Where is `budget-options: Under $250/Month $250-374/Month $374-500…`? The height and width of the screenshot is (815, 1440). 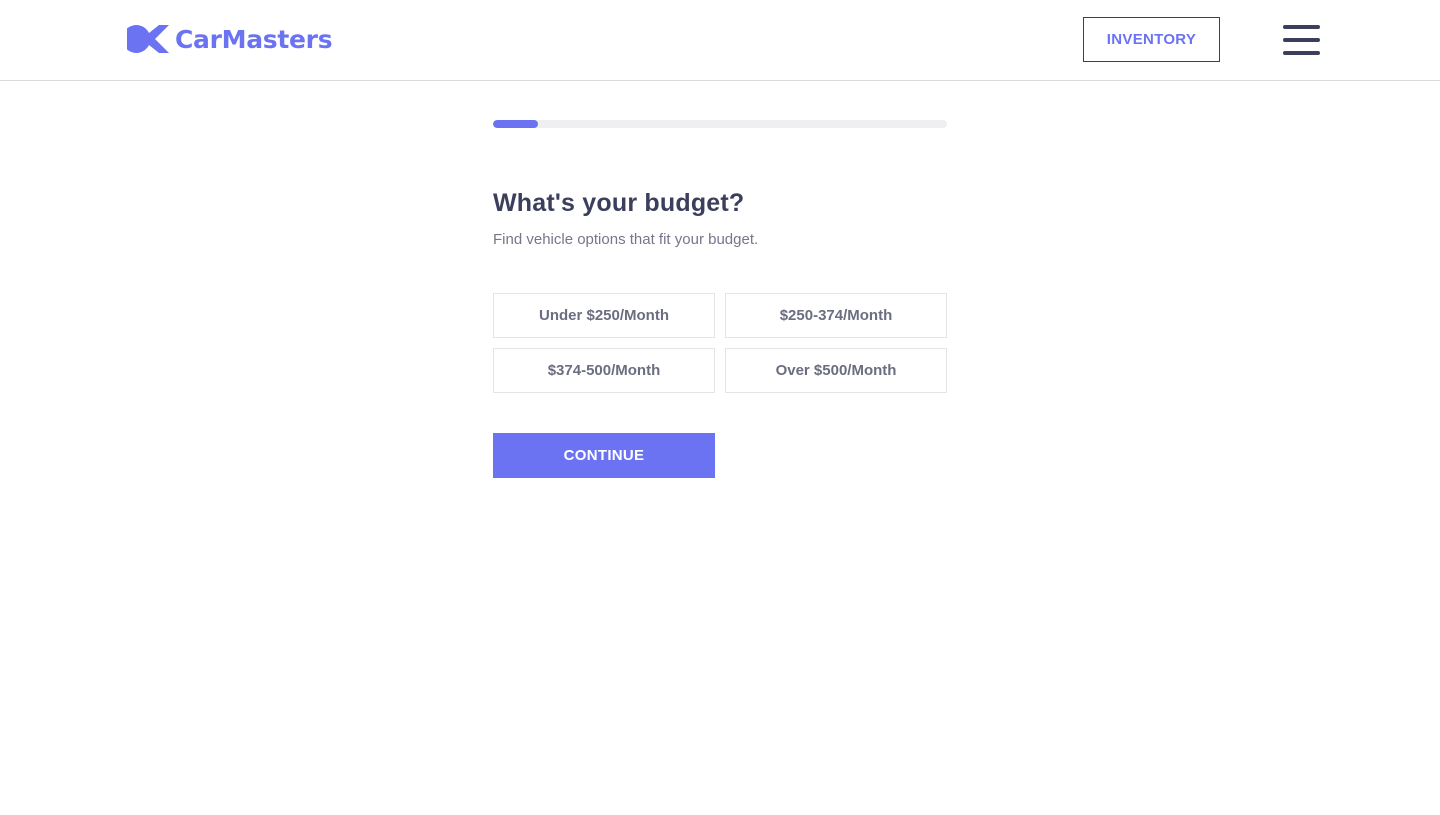 budget-options: Under $250/Month $250-374/Month $374-500… is located at coordinates (720, 343).